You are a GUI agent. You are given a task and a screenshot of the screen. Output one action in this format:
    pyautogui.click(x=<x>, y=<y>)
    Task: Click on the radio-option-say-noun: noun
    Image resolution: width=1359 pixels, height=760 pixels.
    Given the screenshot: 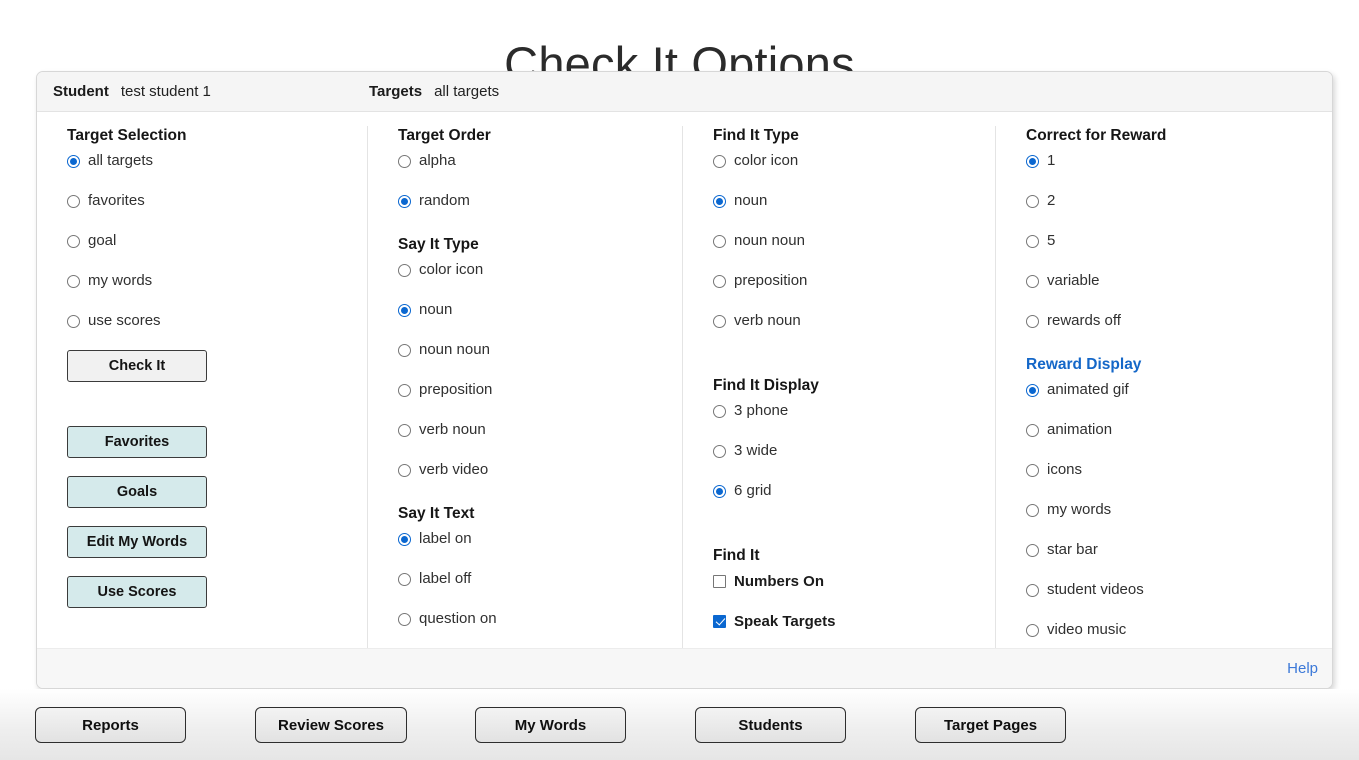 What is the action you would take?
    pyautogui.click(x=536, y=310)
    